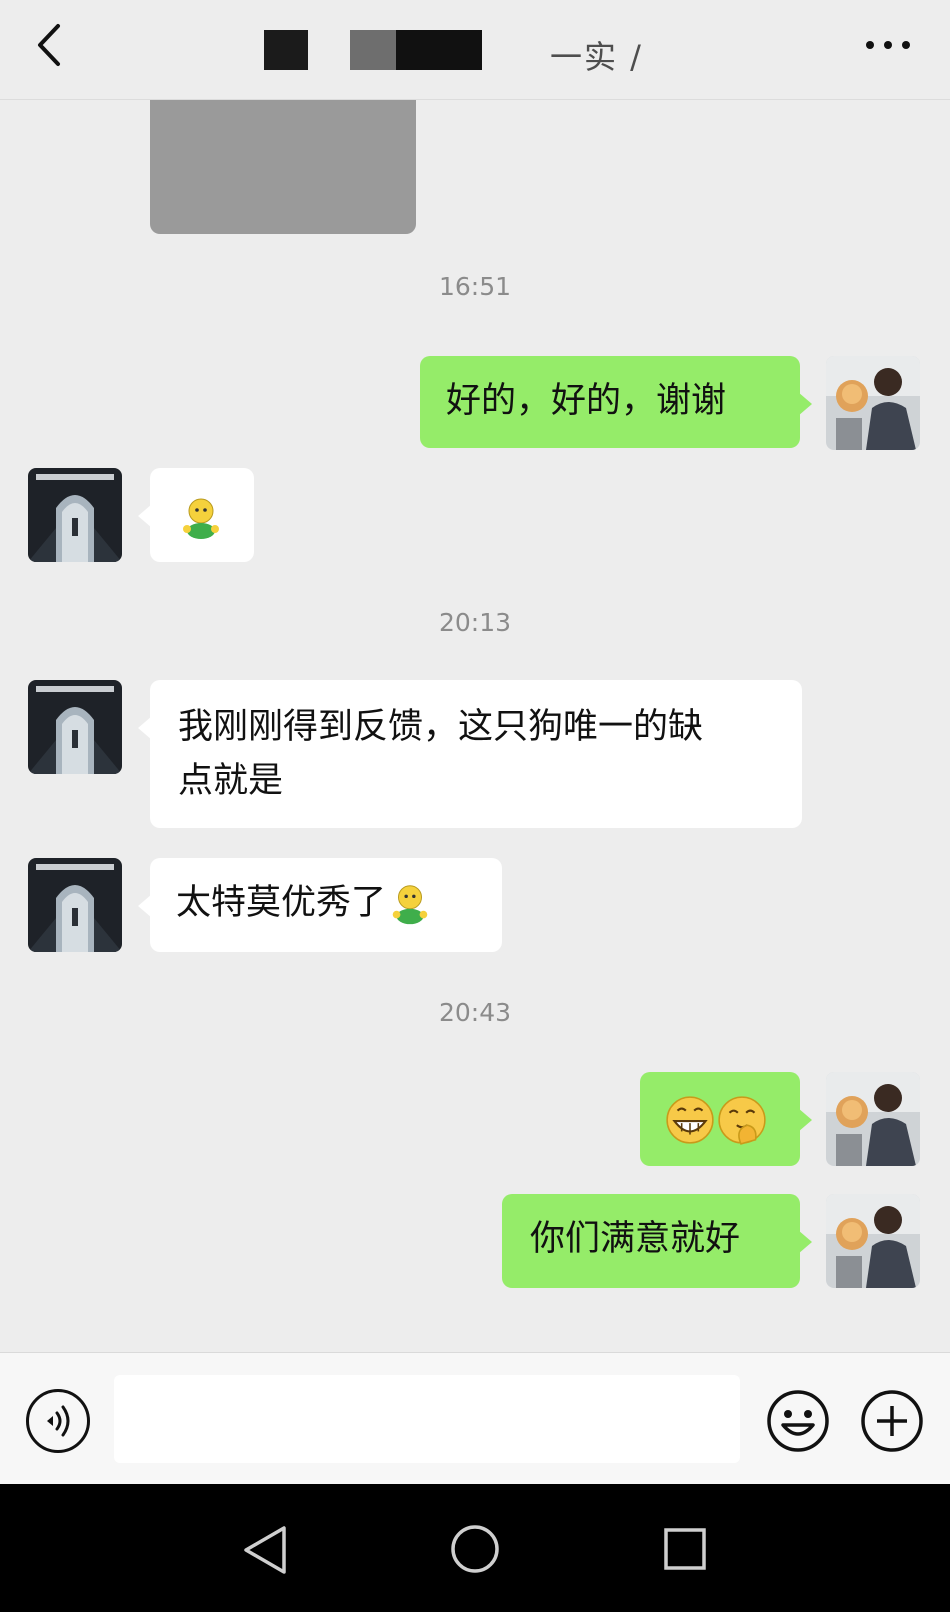 The image size is (950, 1612). What do you see at coordinates (742, 1120) in the screenshot?
I see `snicker-emoji-icon` at bounding box center [742, 1120].